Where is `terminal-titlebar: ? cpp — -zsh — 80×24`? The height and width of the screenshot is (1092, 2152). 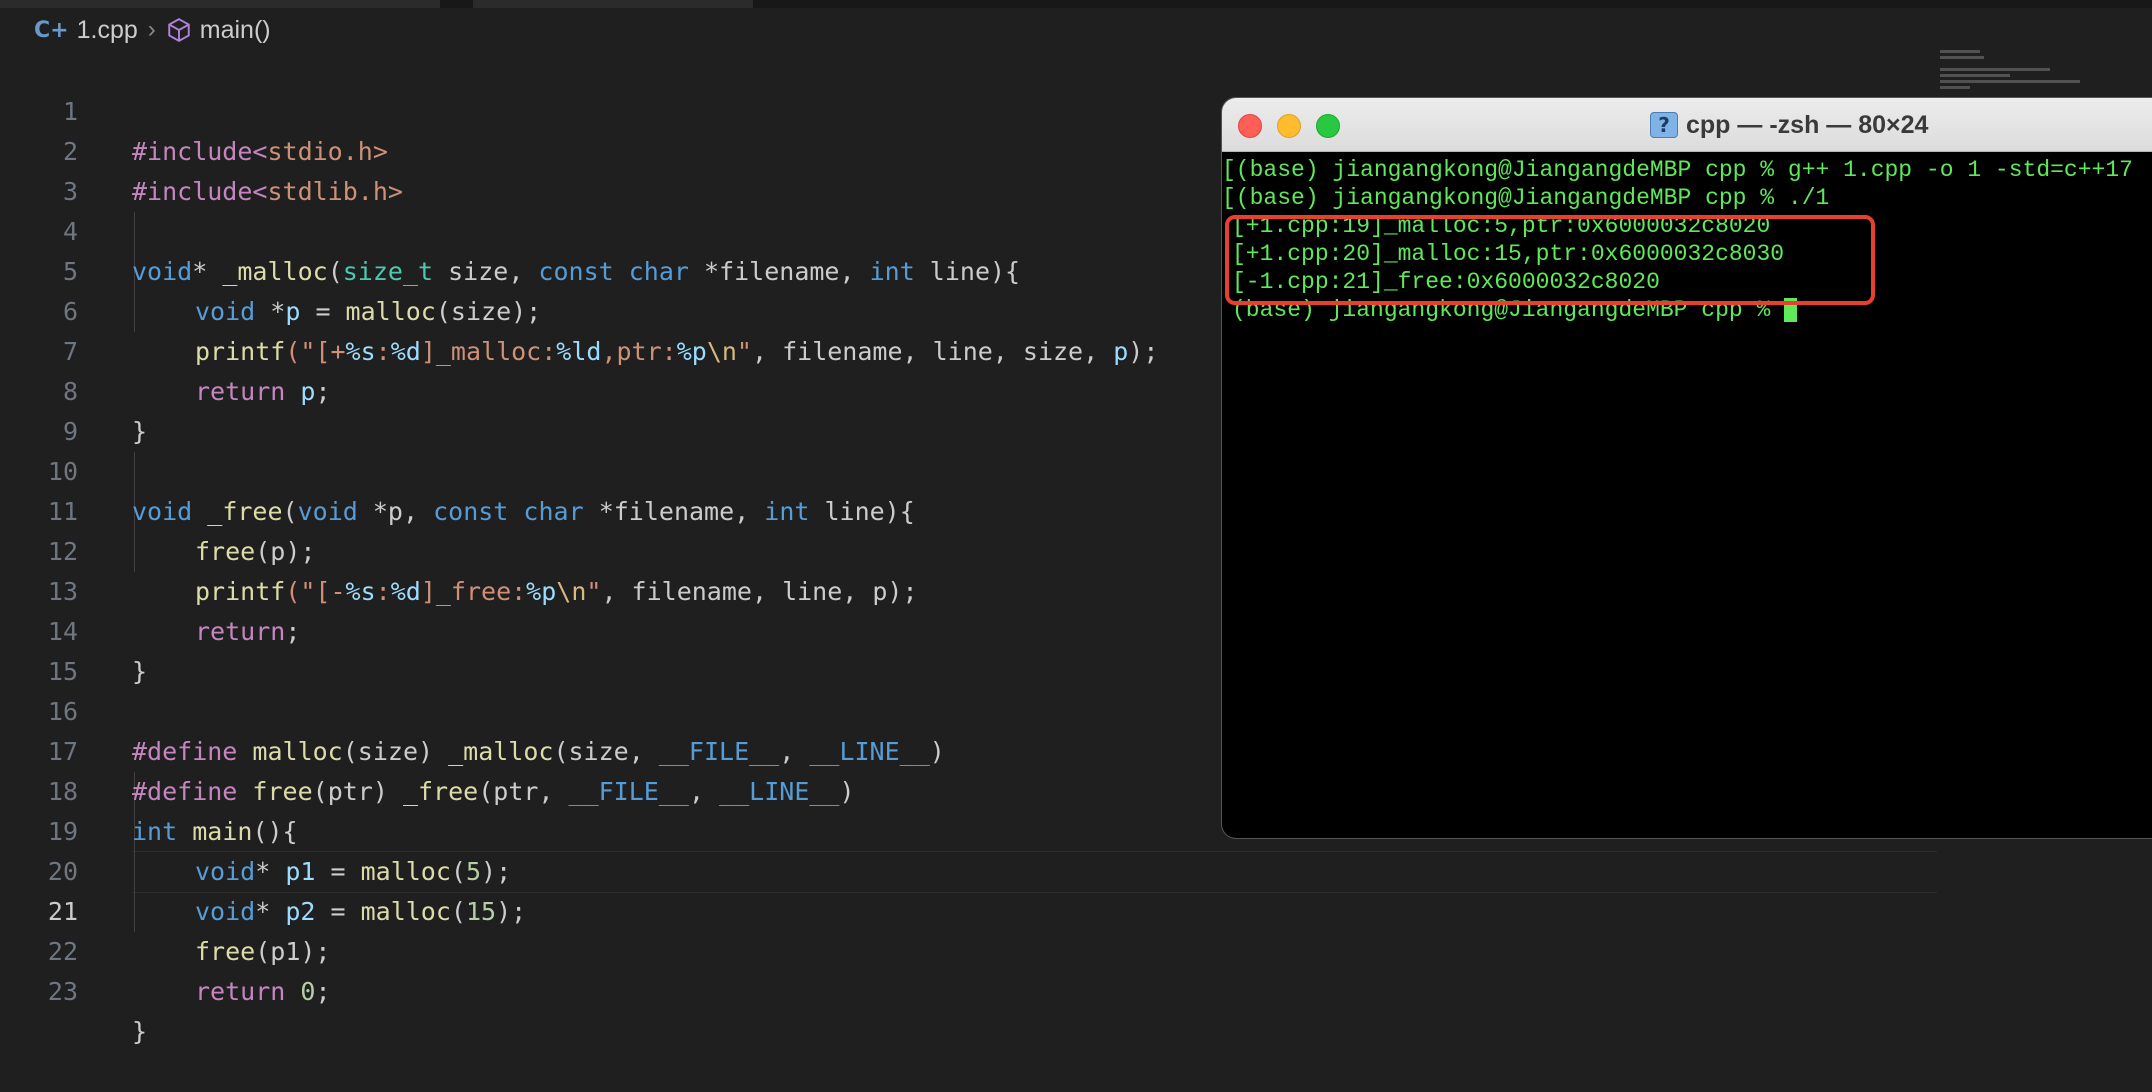
terminal-titlebar: ? cpp — -zsh — 80×24 is located at coordinates (1687, 125).